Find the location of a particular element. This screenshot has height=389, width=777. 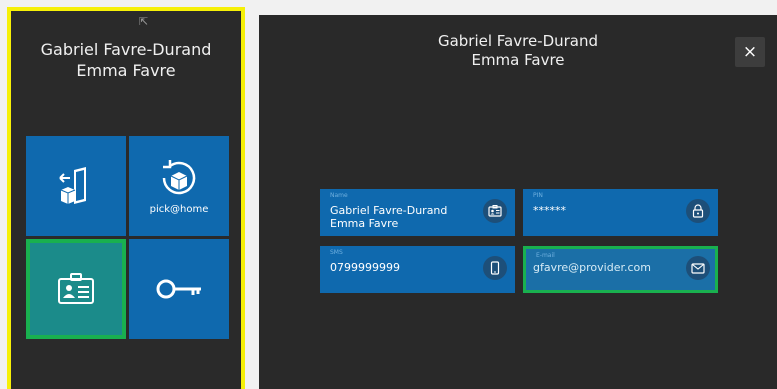

customer-name-block: Gabriel Favre-Durand Emma Favre is located at coordinates (126, 60).